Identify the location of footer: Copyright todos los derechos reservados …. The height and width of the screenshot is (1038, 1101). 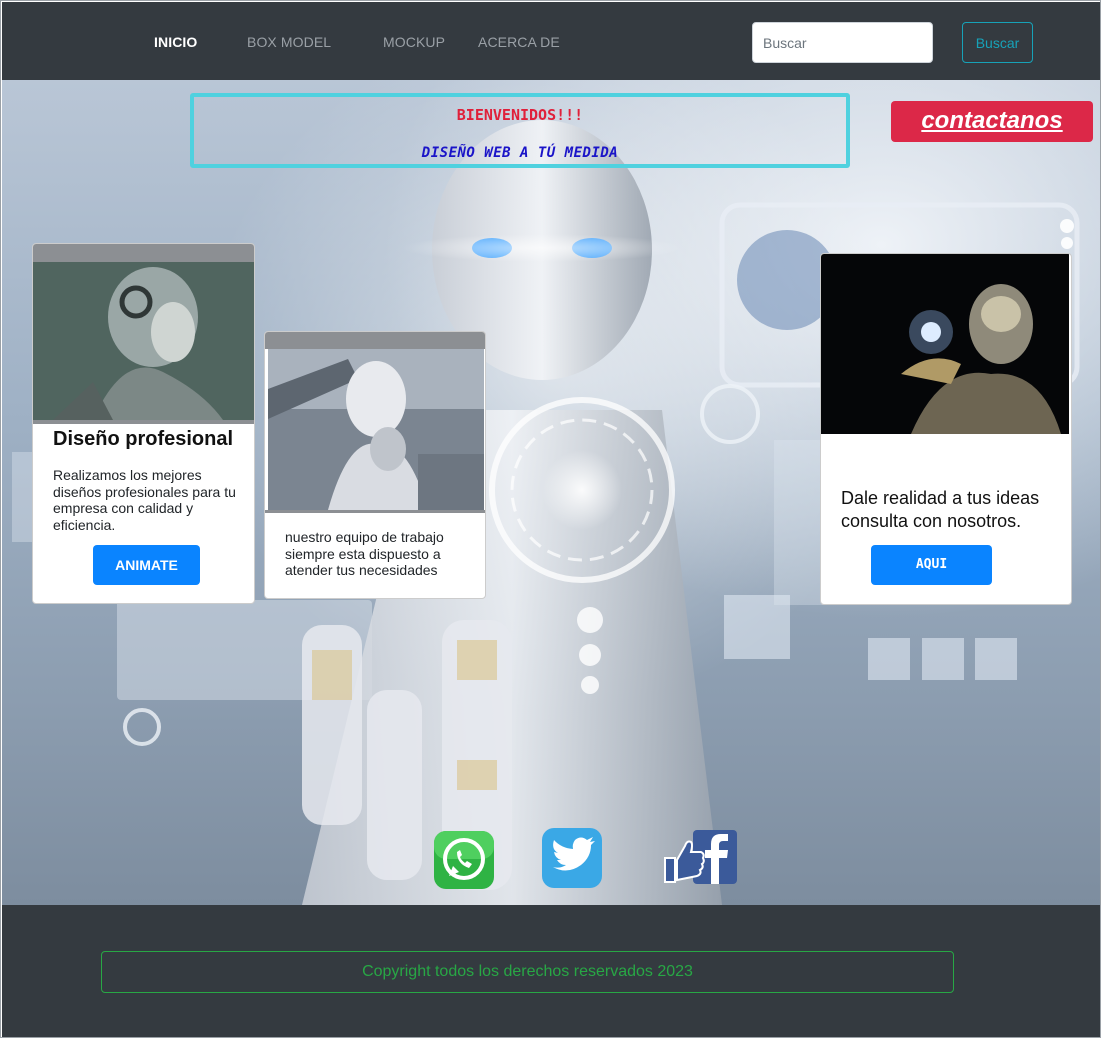
(551, 971).